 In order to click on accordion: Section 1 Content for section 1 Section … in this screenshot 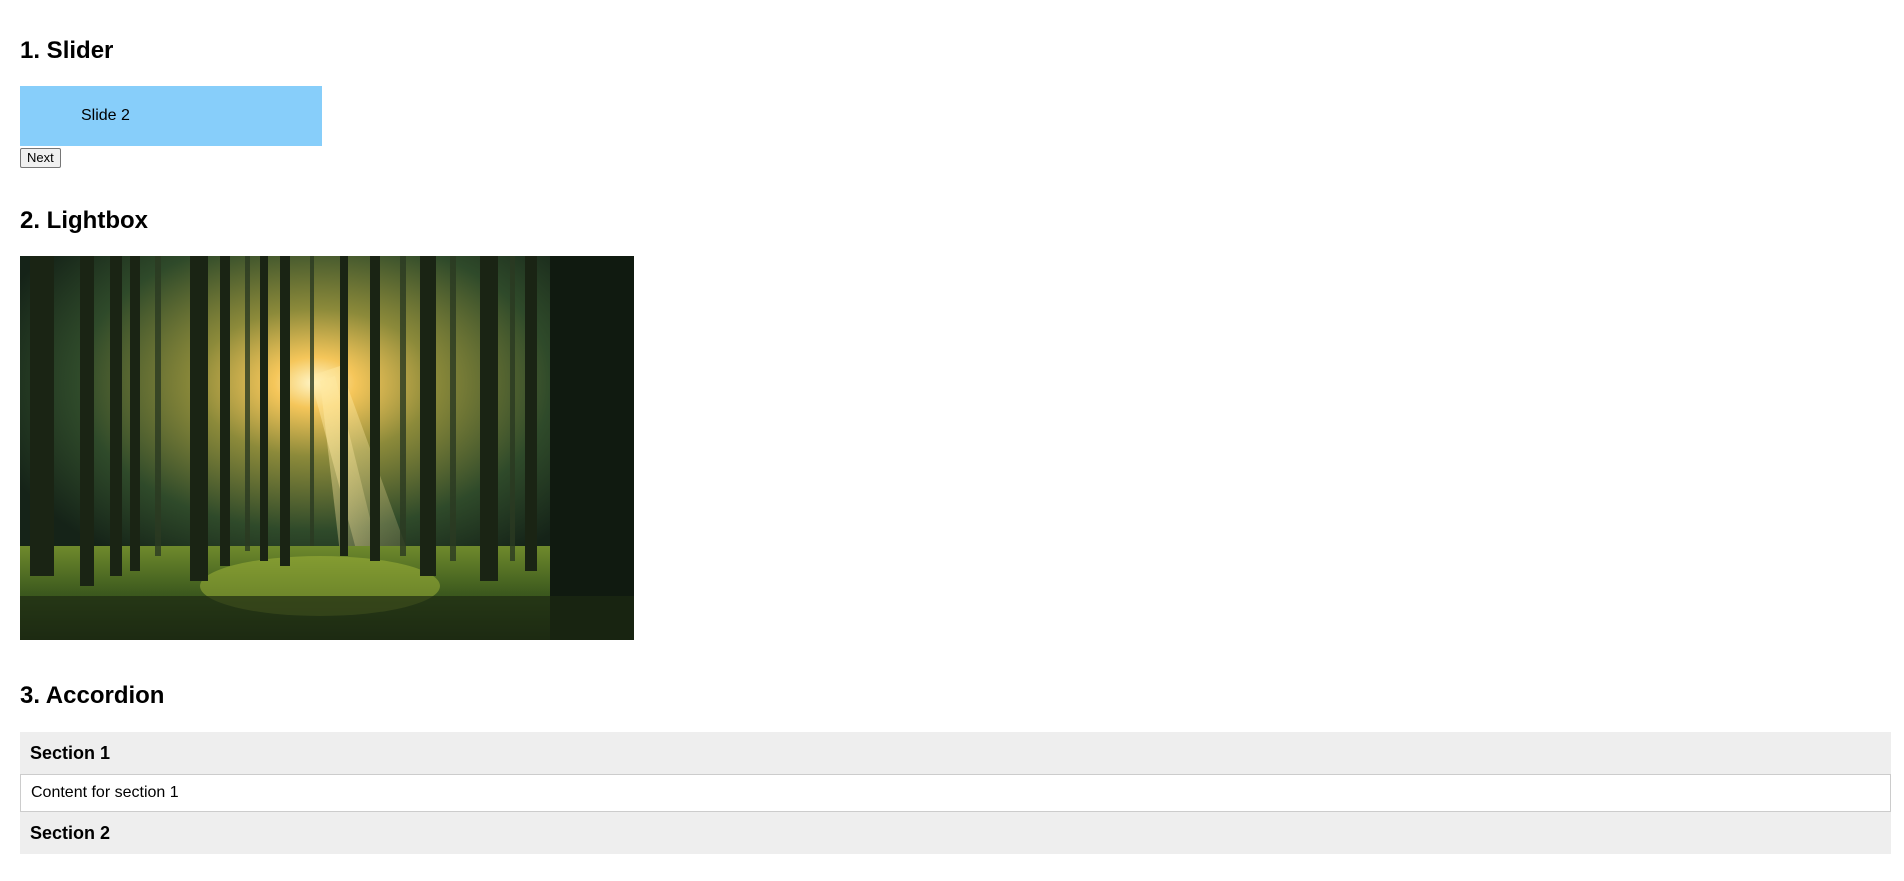, I will do `click(955, 793)`.